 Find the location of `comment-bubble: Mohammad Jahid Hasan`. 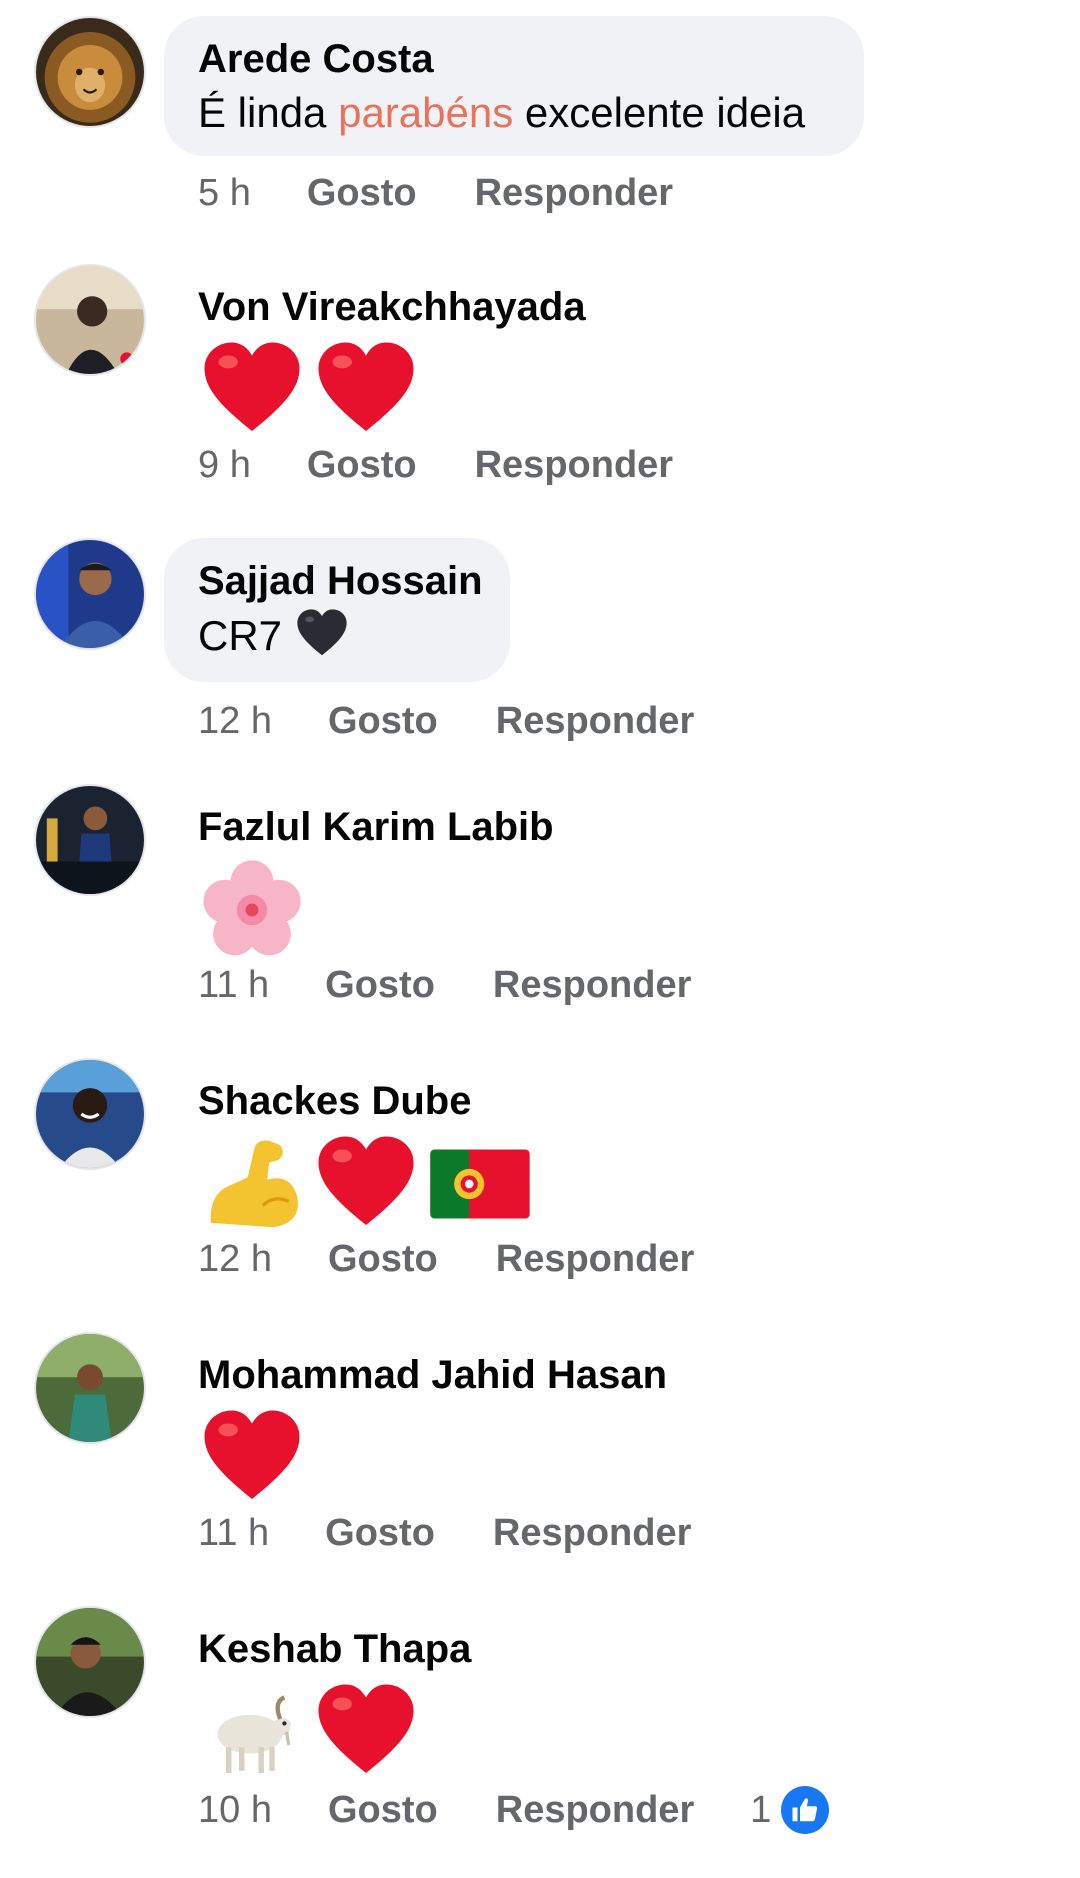

comment-bubble: Mohammad Jahid Hasan is located at coordinates (444, 1432).